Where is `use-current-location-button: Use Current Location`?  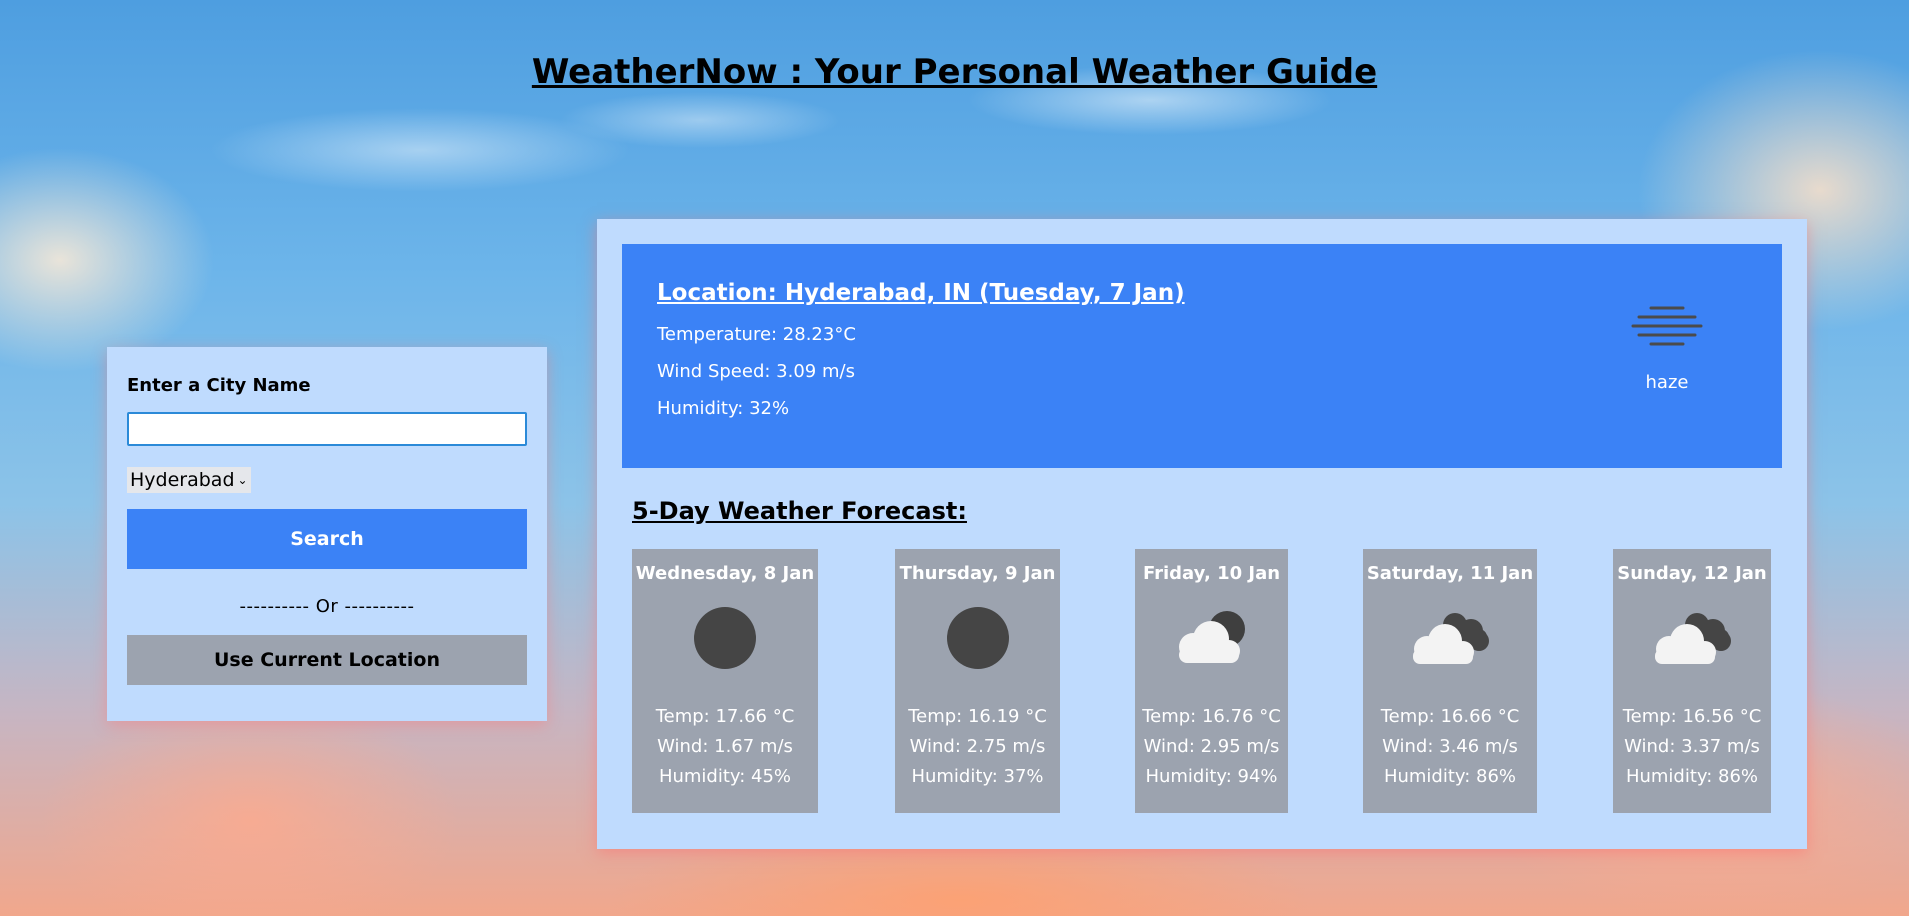 use-current-location-button: Use Current Location is located at coordinates (327, 660).